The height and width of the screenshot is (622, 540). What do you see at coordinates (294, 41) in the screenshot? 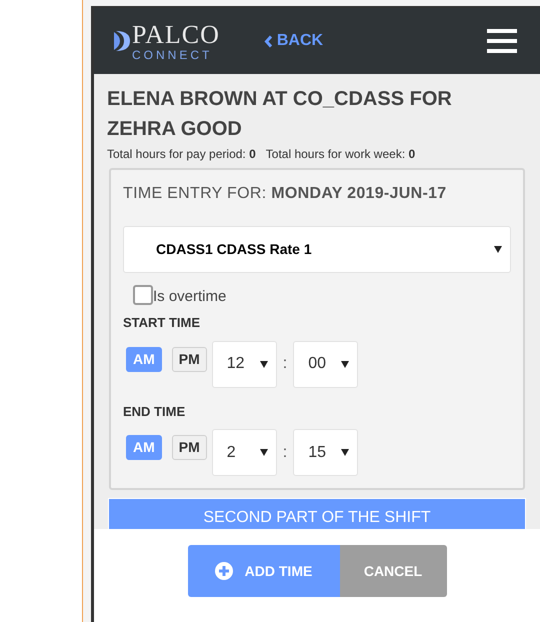
I see `back-link: BACK` at bounding box center [294, 41].